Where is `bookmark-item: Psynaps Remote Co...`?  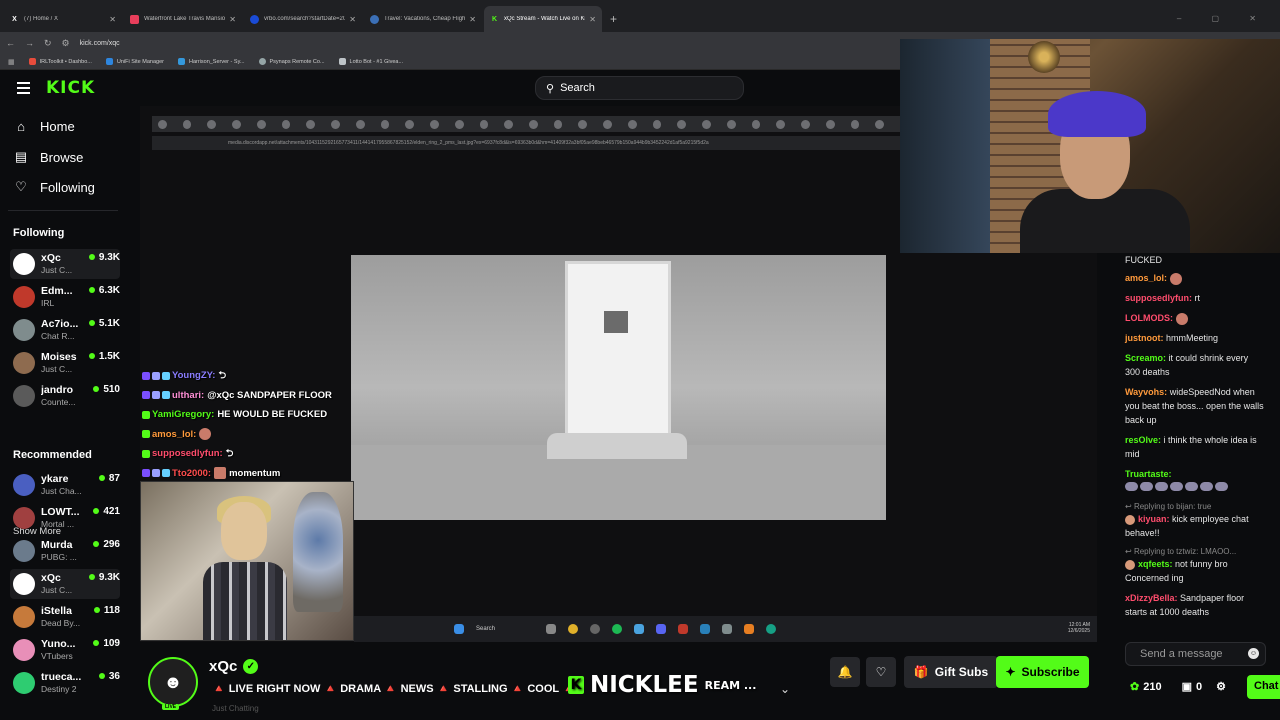 bookmark-item: Psynaps Remote Co... is located at coordinates (291, 61).